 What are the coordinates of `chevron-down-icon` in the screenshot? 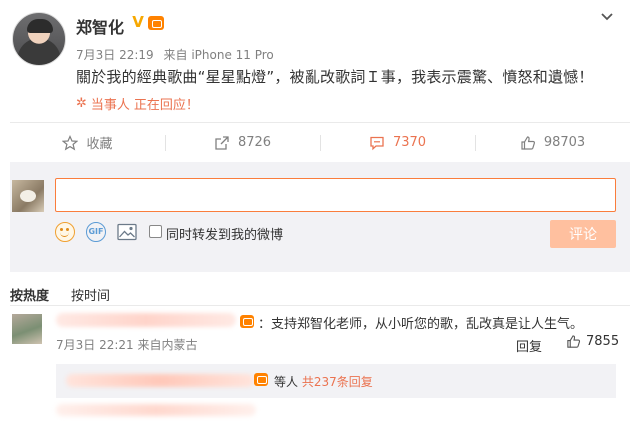 It's located at (607, 17).